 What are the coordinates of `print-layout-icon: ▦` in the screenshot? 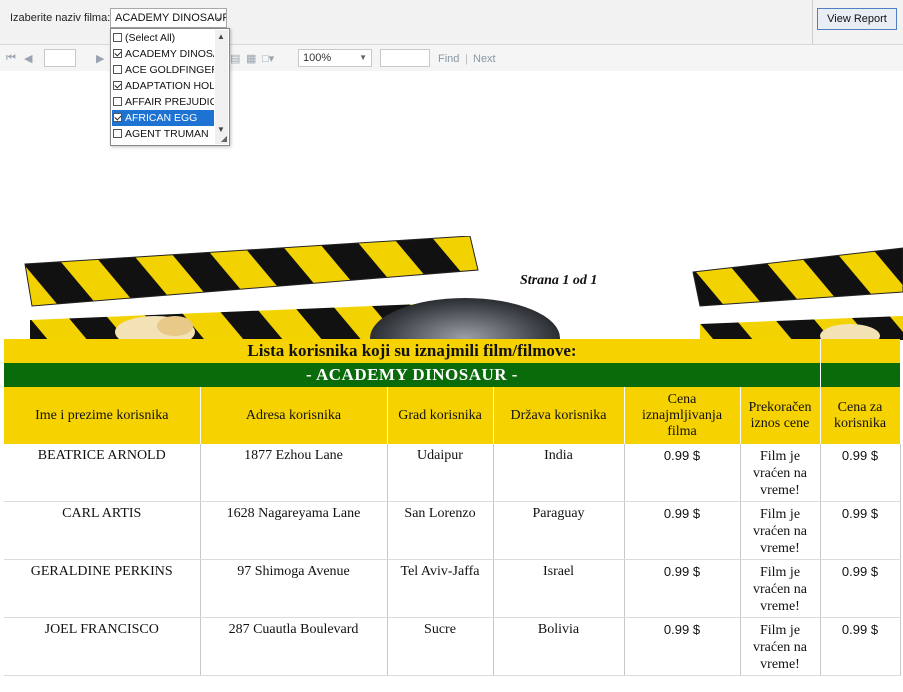 It's located at (251, 58).